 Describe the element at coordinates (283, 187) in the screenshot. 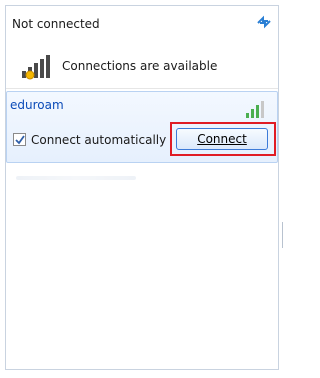

I see `scrollbar-track` at that location.